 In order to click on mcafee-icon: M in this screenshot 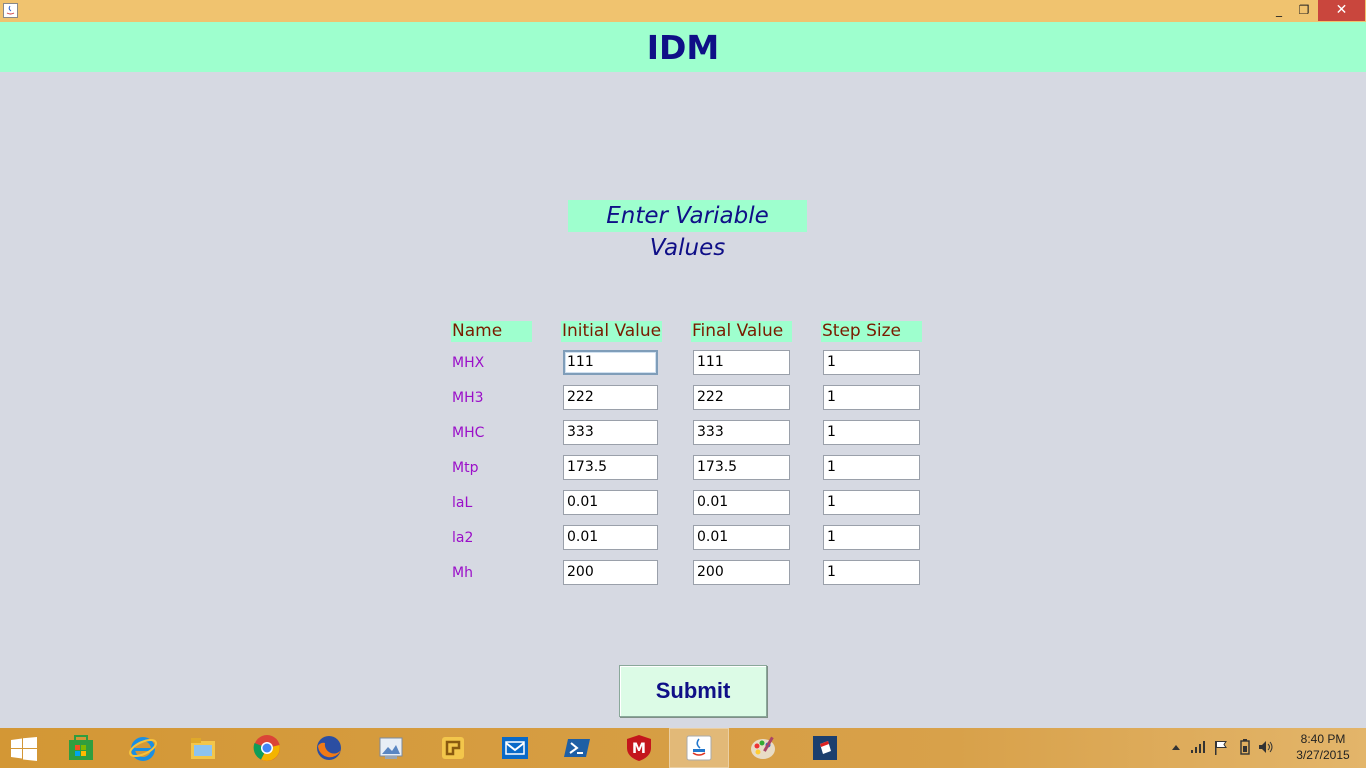, I will do `click(639, 748)`.